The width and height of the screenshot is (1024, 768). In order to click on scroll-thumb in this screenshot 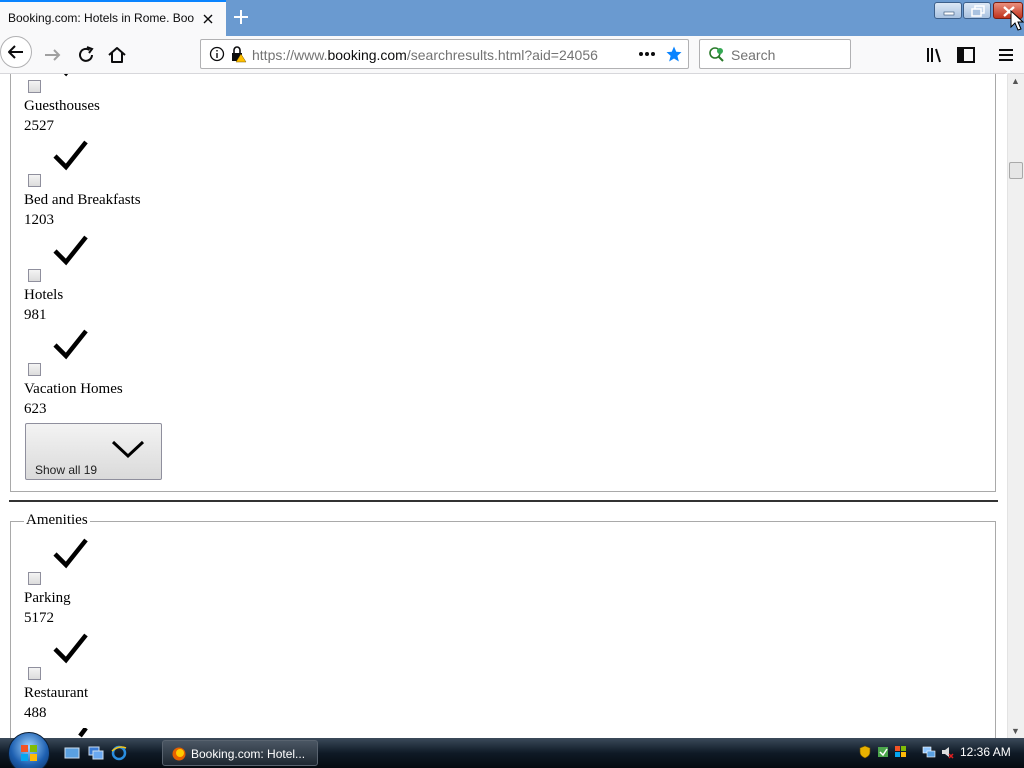, I will do `click(1016, 170)`.